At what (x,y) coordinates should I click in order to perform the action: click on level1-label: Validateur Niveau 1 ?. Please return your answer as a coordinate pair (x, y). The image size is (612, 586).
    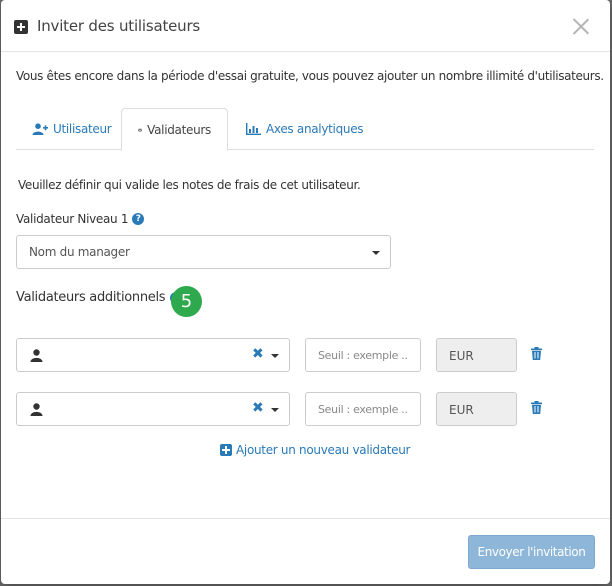
    Looking at the image, I should click on (80, 219).